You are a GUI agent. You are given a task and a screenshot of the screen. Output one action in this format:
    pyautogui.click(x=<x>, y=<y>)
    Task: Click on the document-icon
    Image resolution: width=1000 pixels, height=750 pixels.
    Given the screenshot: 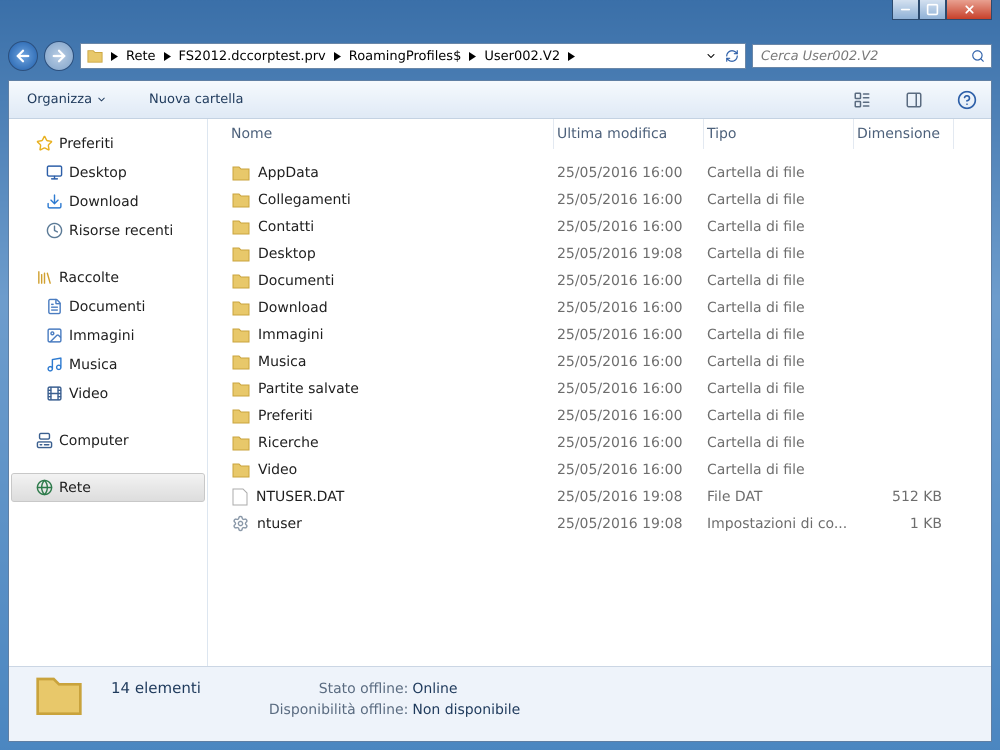 What is the action you would take?
    pyautogui.click(x=54, y=306)
    